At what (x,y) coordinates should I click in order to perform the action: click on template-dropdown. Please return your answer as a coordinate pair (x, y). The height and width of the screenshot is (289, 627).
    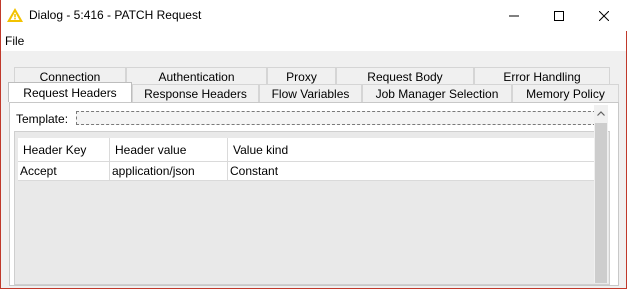
    Looking at the image, I should click on (341, 118).